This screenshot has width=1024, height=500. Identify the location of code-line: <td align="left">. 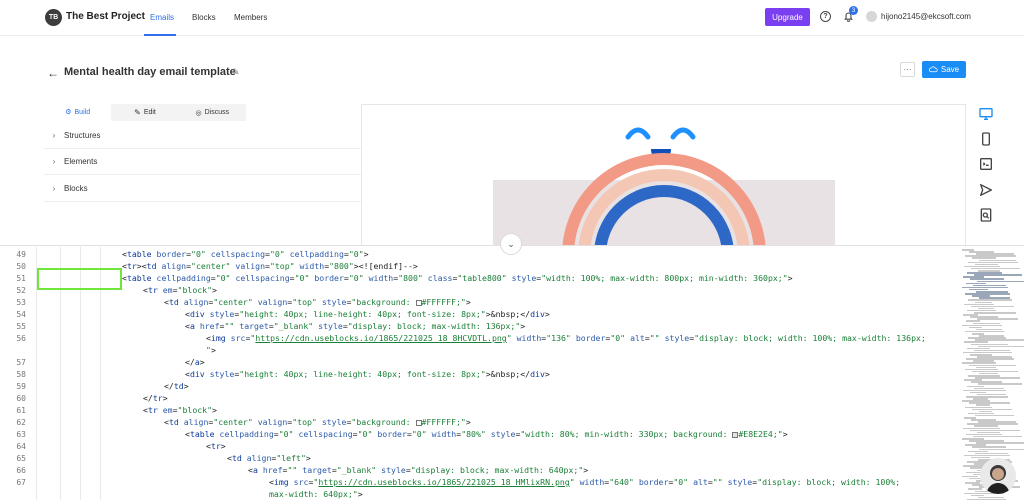
(269, 458).